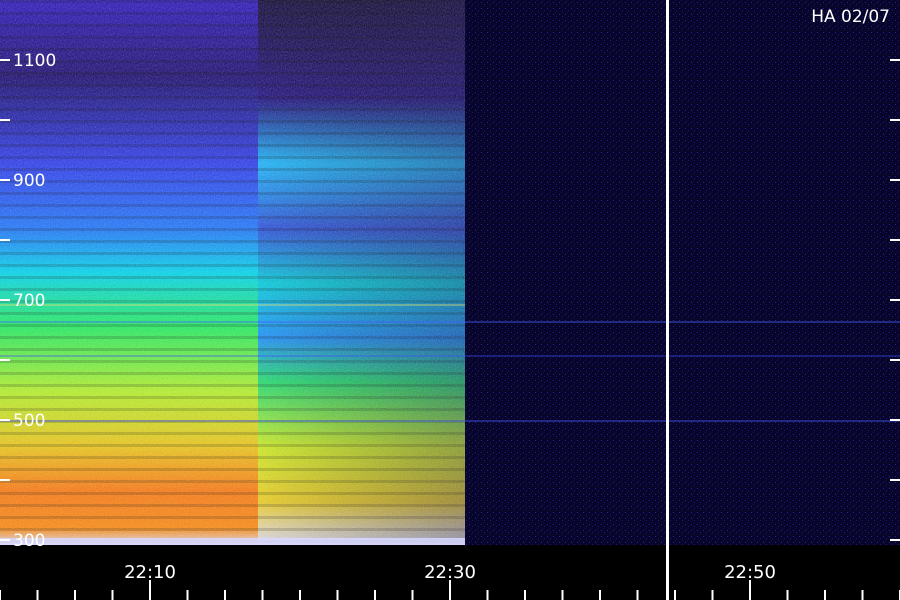 The image size is (900, 600). I want to click on chart-title: HA 02/07, so click(850, 17).